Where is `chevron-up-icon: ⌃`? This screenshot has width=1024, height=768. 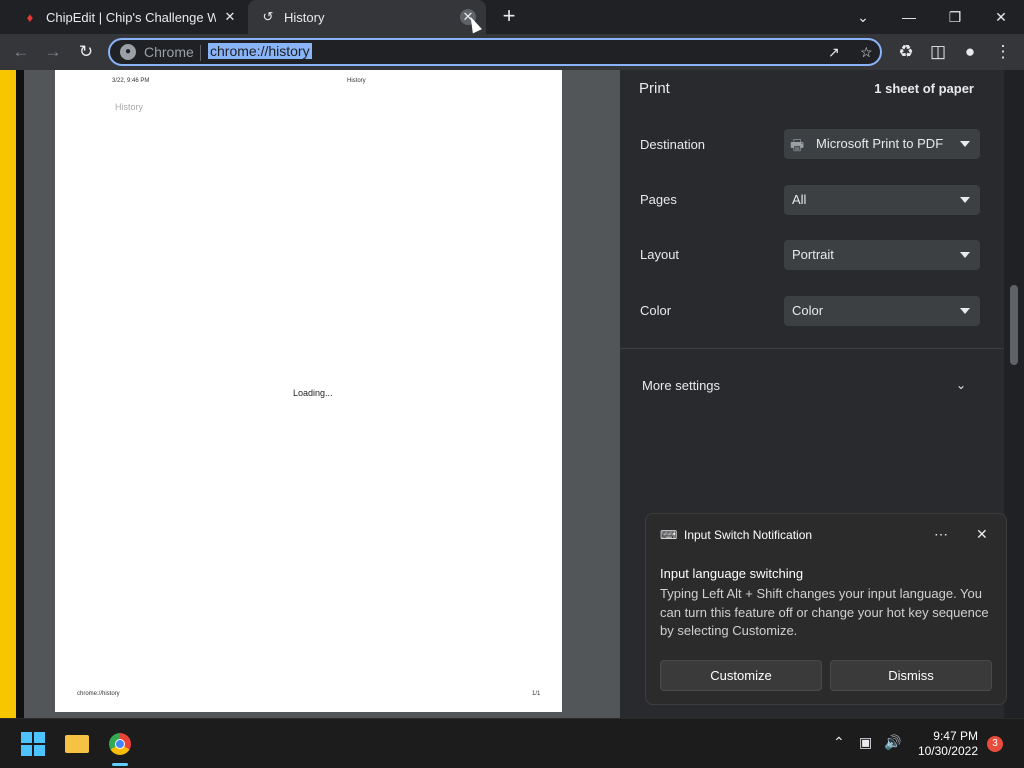
chevron-up-icon: ⌃ is located at coordinates (839, 742).